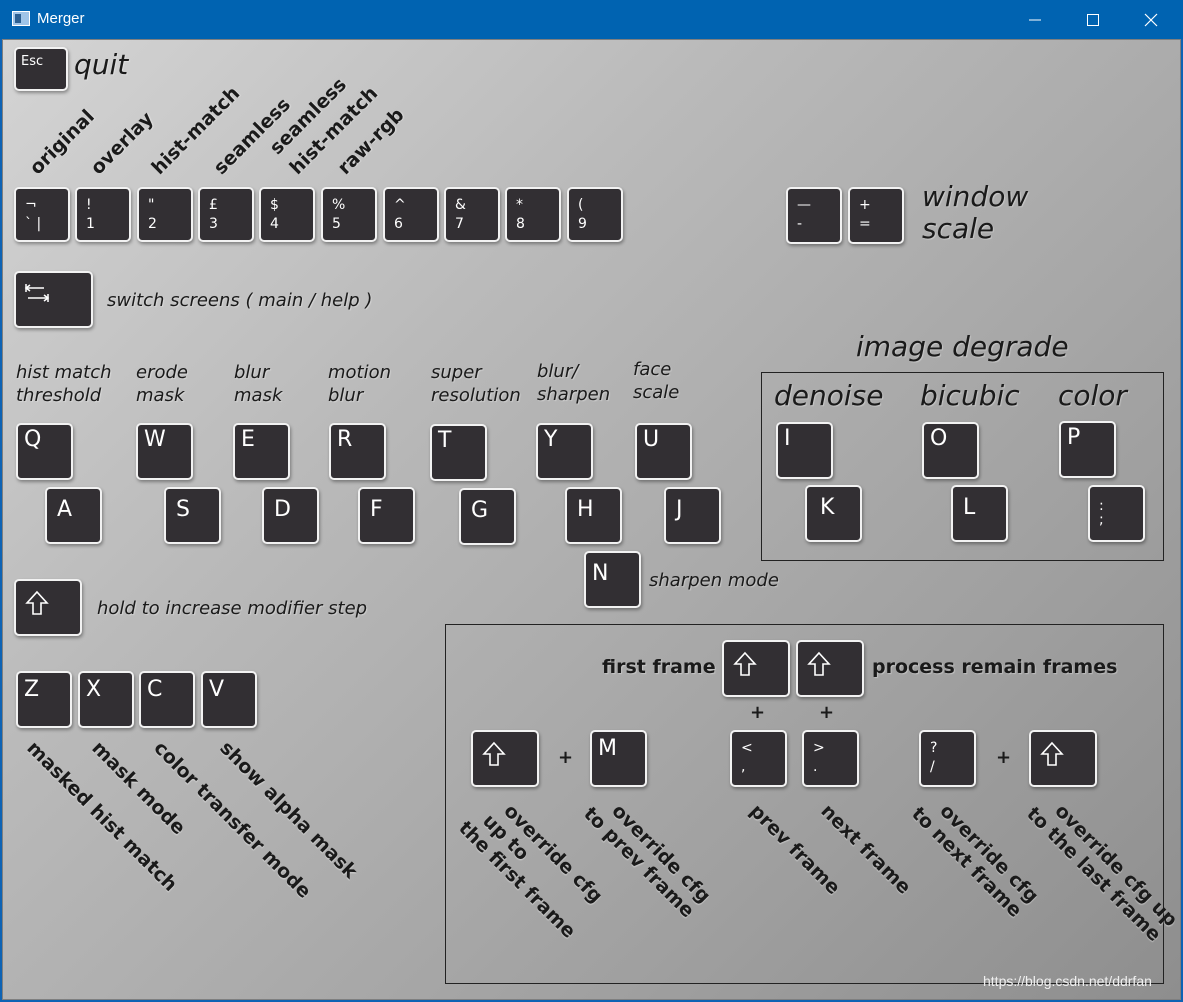  What do you see at coordinates (612, 579) in the screenshot?
I see `key-n: N` at bounding box center [612, 579].